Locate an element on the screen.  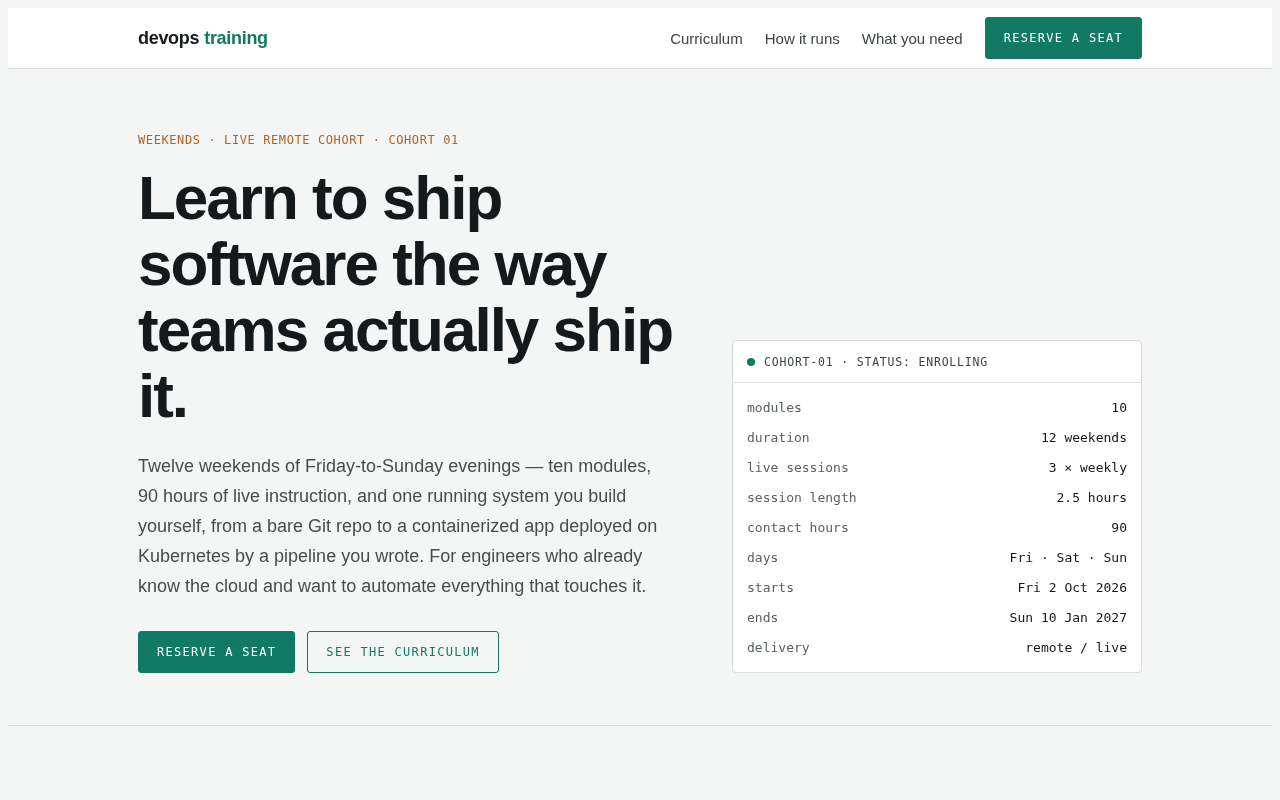
detail-label: starts is located at coordinates (770, 587).